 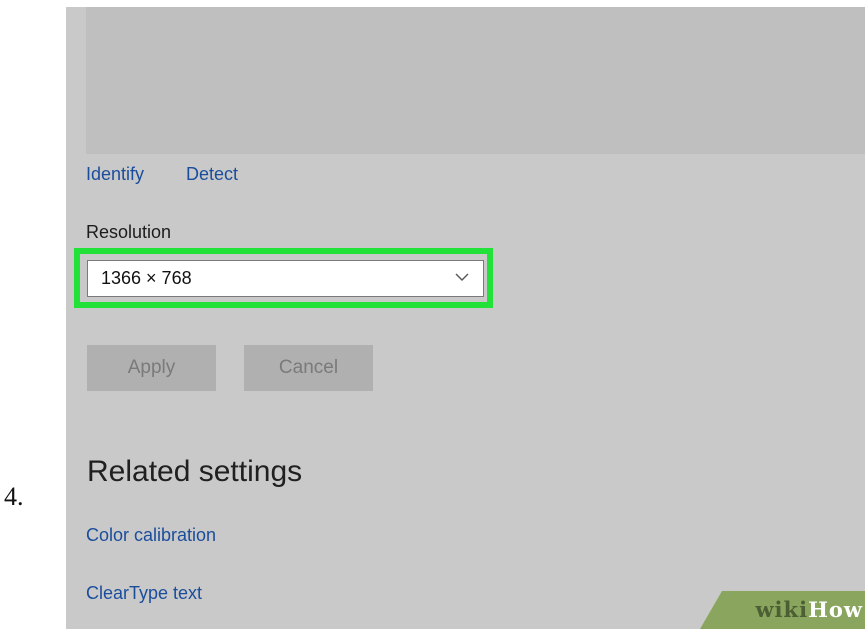 What do you see at coordinates (308, 368) in the screenshot?
I see `cancel-button: Cancel` at bounding box center [308, 368].